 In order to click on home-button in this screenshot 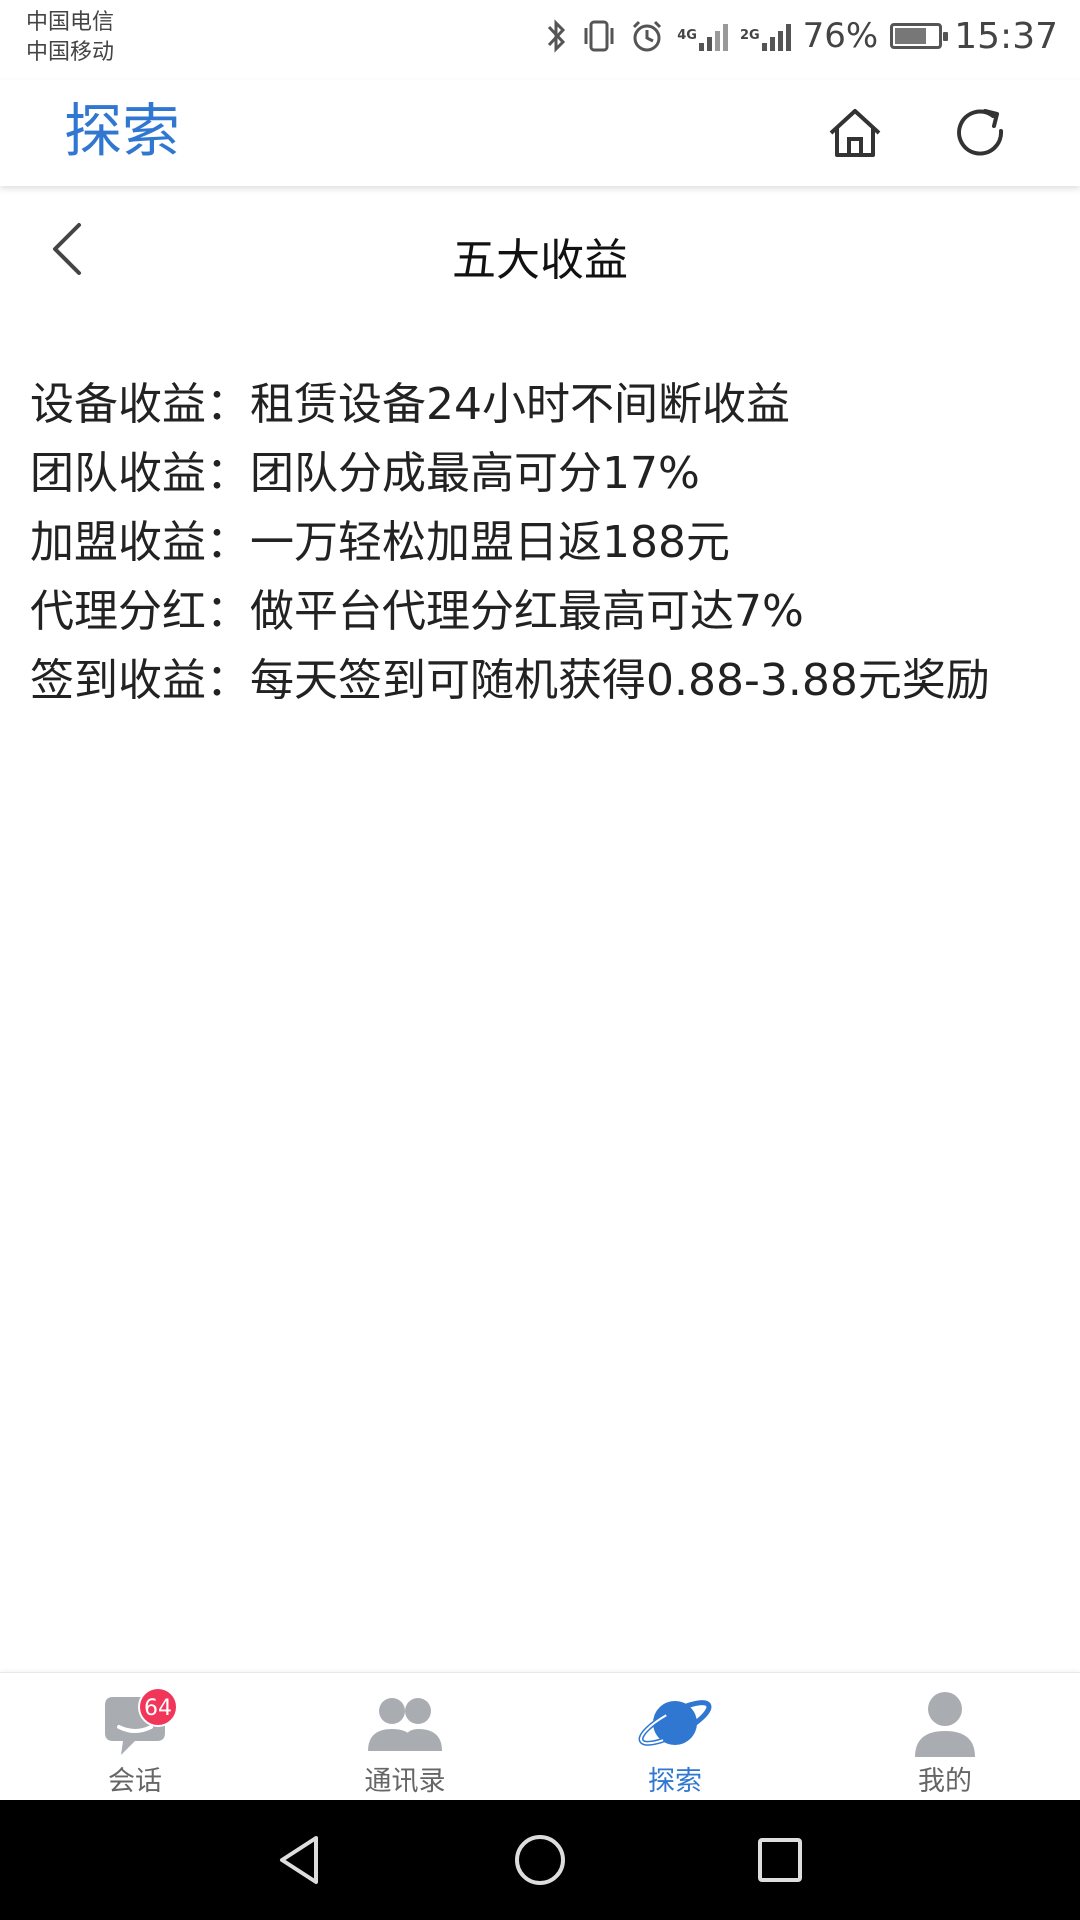, I will do `click(855, 133)`.